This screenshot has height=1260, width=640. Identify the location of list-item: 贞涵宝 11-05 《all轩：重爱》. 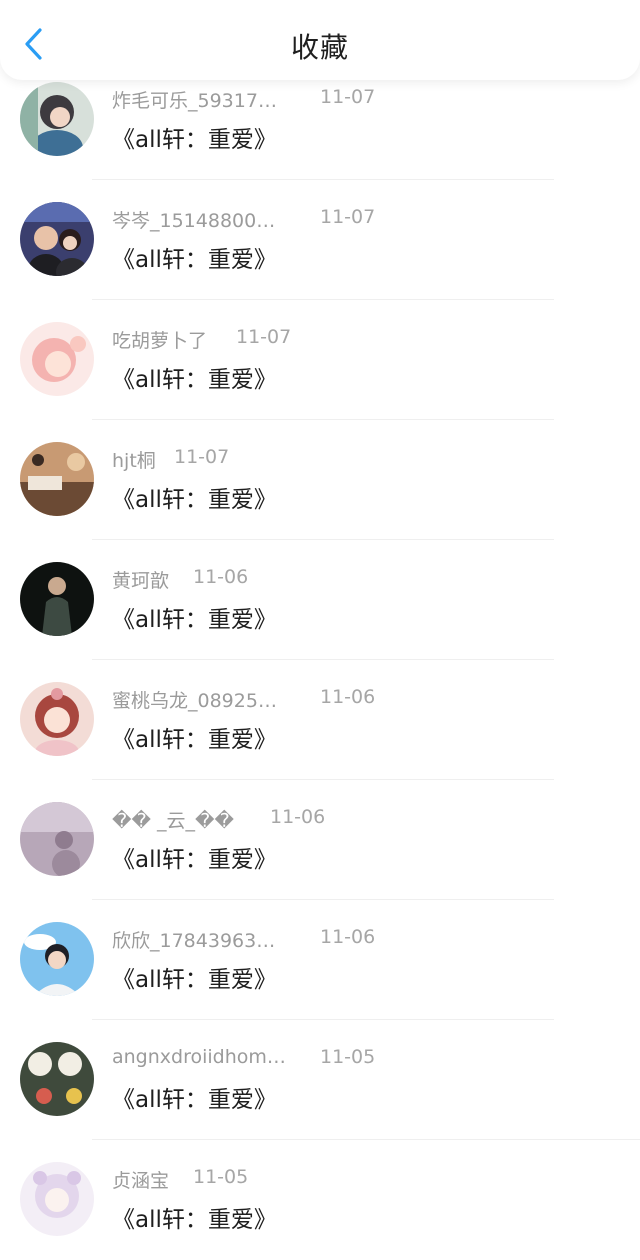
(320, 1200).